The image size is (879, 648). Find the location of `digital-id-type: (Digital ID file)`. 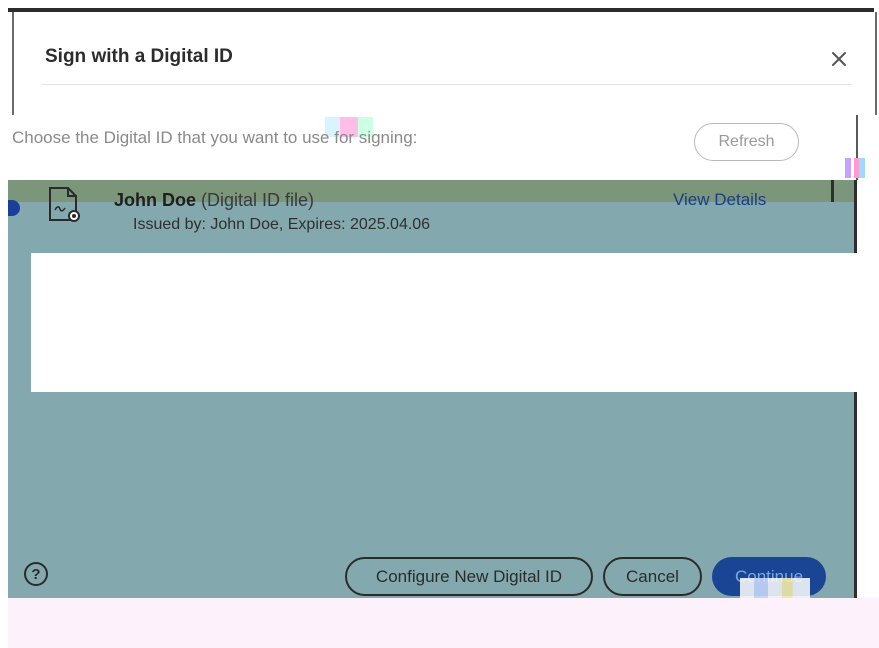

digital-id-type: (Digital ID file) is located at coordinates (258, 200).